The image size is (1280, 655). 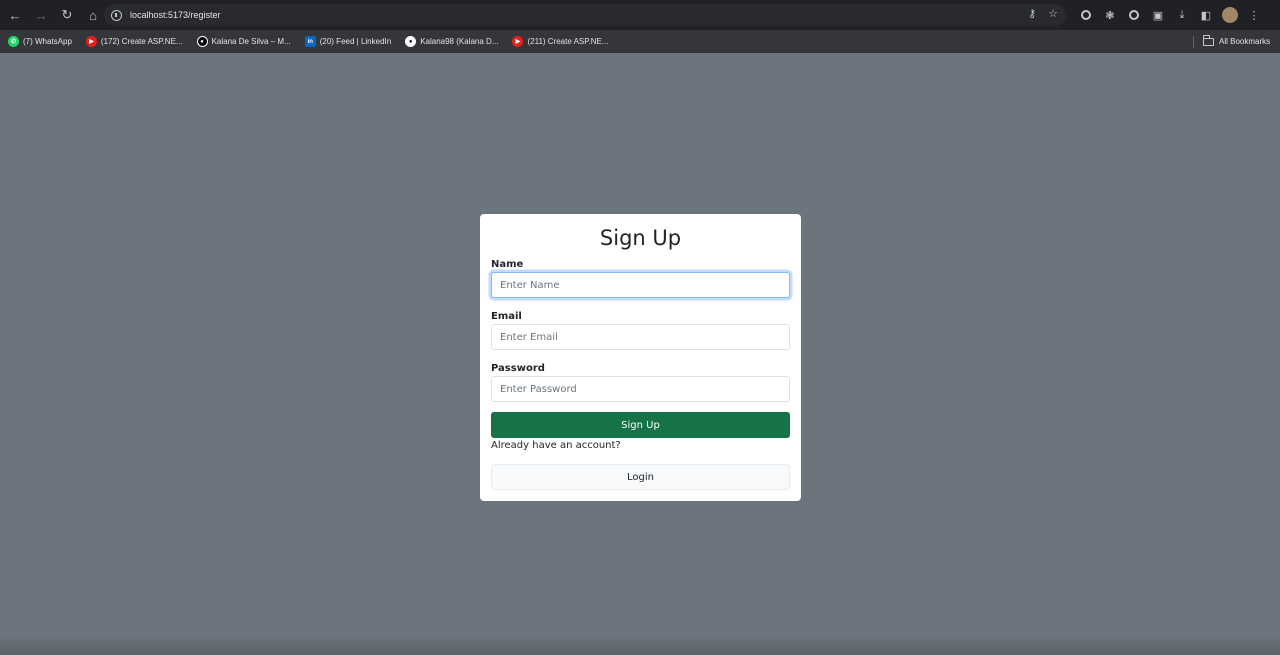 What do you see at coordinates (93, 15) in the screenshot?
I see `home-icon: ⌂` at bounding box center [93, 15].